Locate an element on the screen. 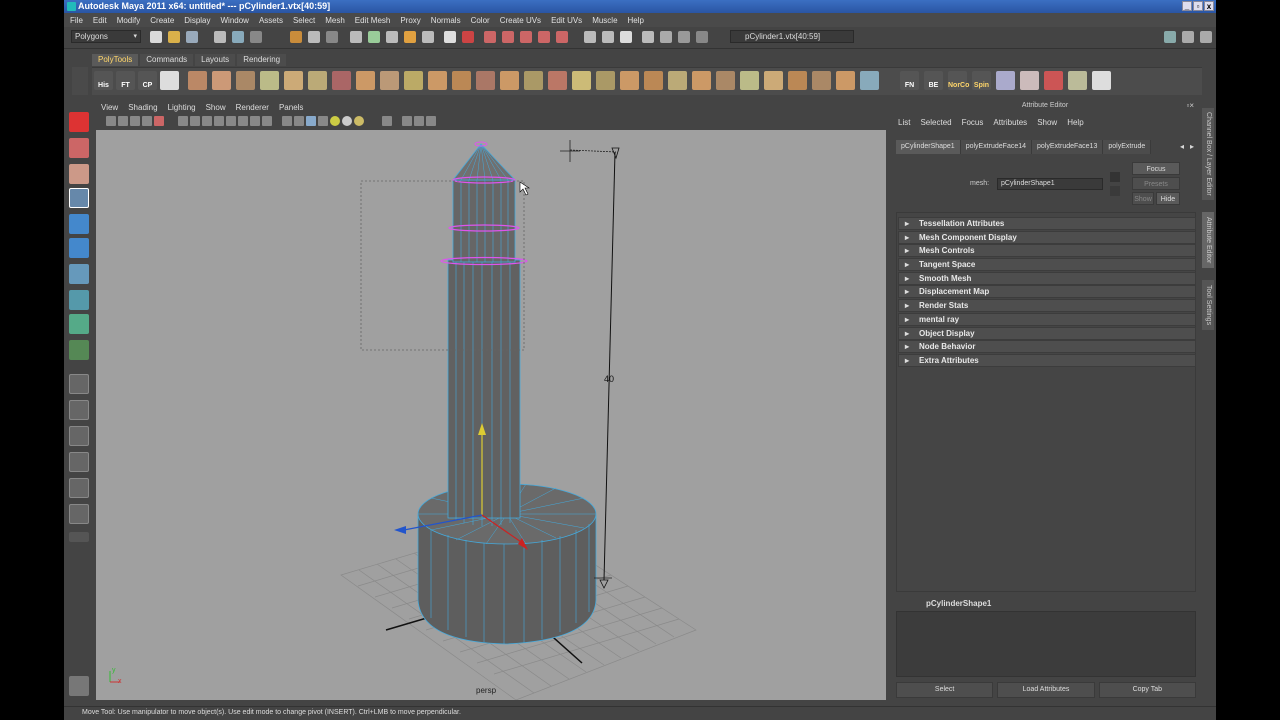 This screenshot has height=720, width=1280. menu-edit-uvs: Edit UVs is located at coordinates (566, 20).